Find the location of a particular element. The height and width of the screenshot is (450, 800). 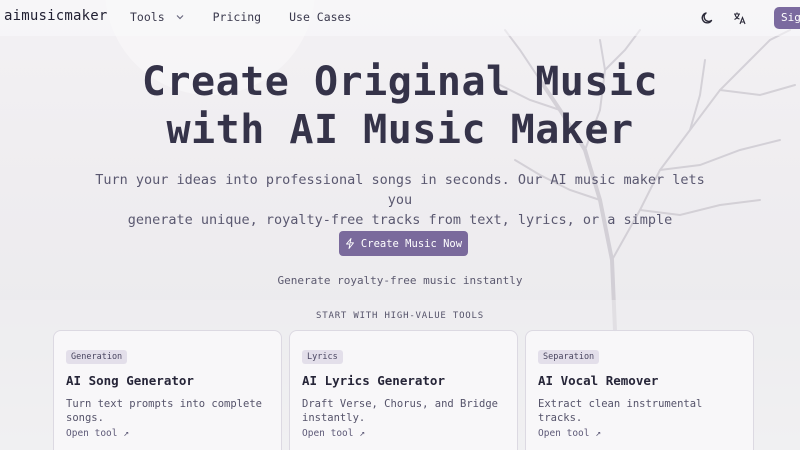

card-badge: Separation is located at coordinates (569, 357).